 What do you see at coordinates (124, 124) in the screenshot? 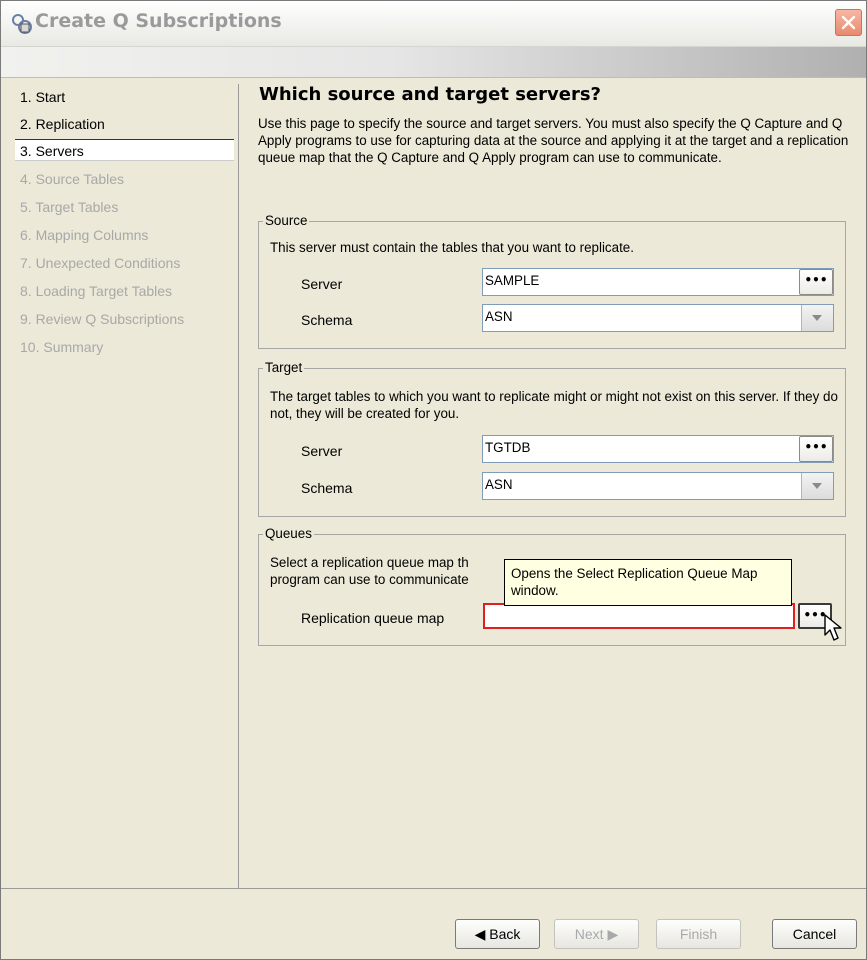
I see `nav-item-replication: 2. Replication` at bounding box center [124, 124].